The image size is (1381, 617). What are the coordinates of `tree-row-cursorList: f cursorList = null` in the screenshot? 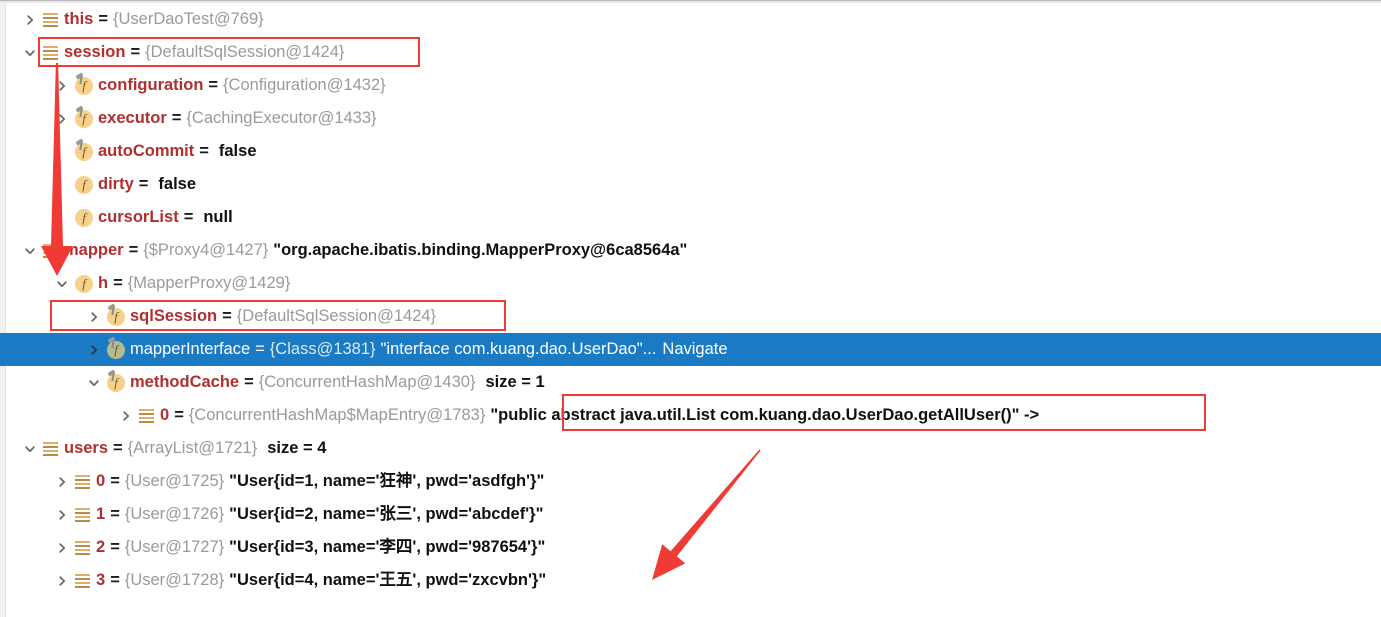 It's located at (690, 217).